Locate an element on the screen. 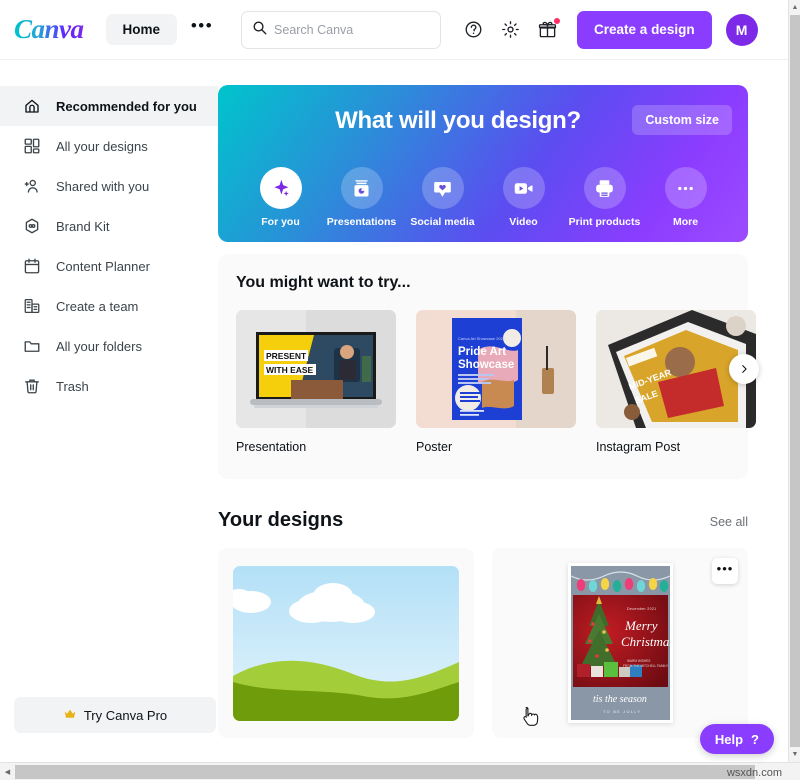 This screenshot has width=800, height=780. home-icon is located at coordinates (32, 106).